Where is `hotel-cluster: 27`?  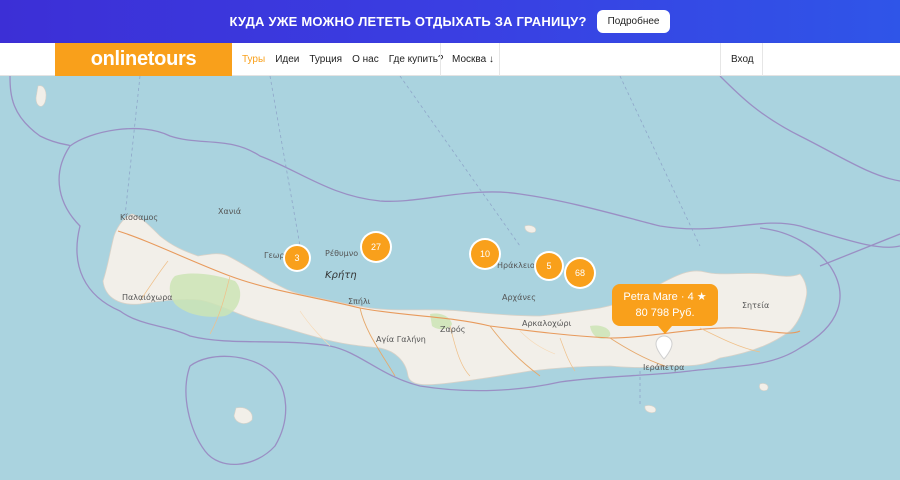
hotel-cluster: 27 is located at coordinates (376, 247).